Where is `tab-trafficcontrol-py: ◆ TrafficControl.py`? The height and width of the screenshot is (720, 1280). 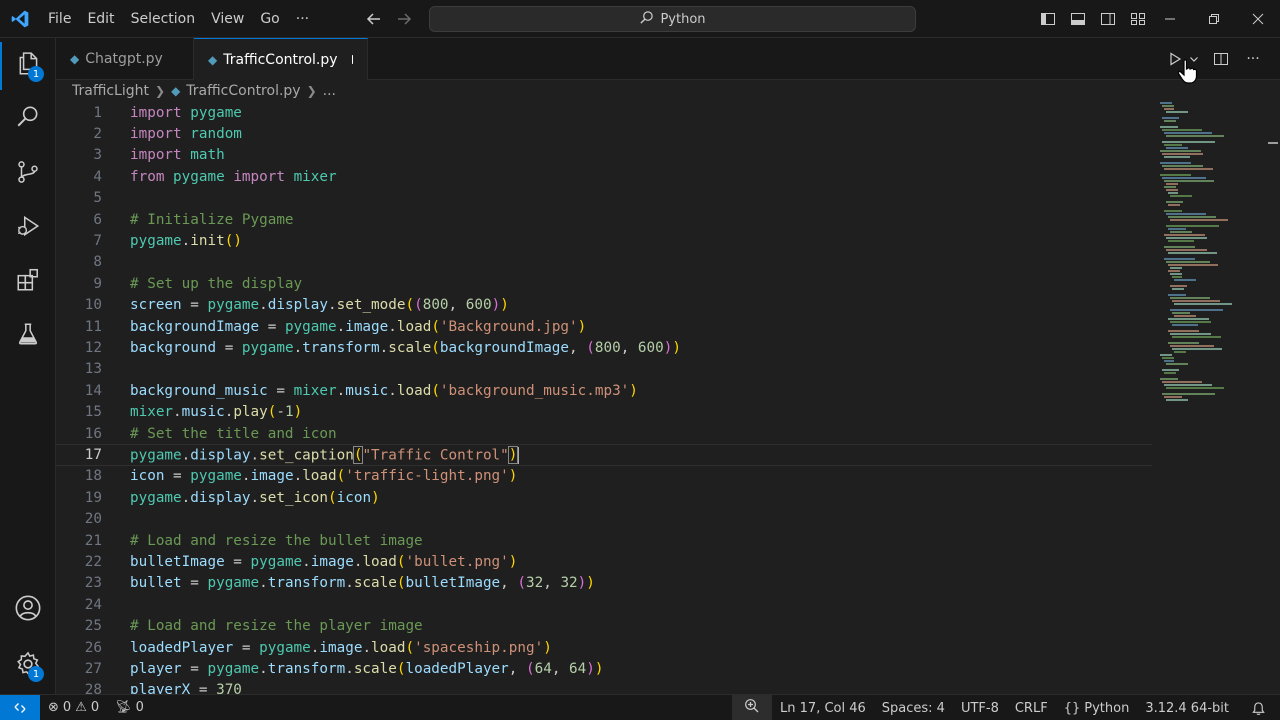
tab-trafficcontrol-py: ◆ TrafficControl.py is located at coordinates (281, 59).